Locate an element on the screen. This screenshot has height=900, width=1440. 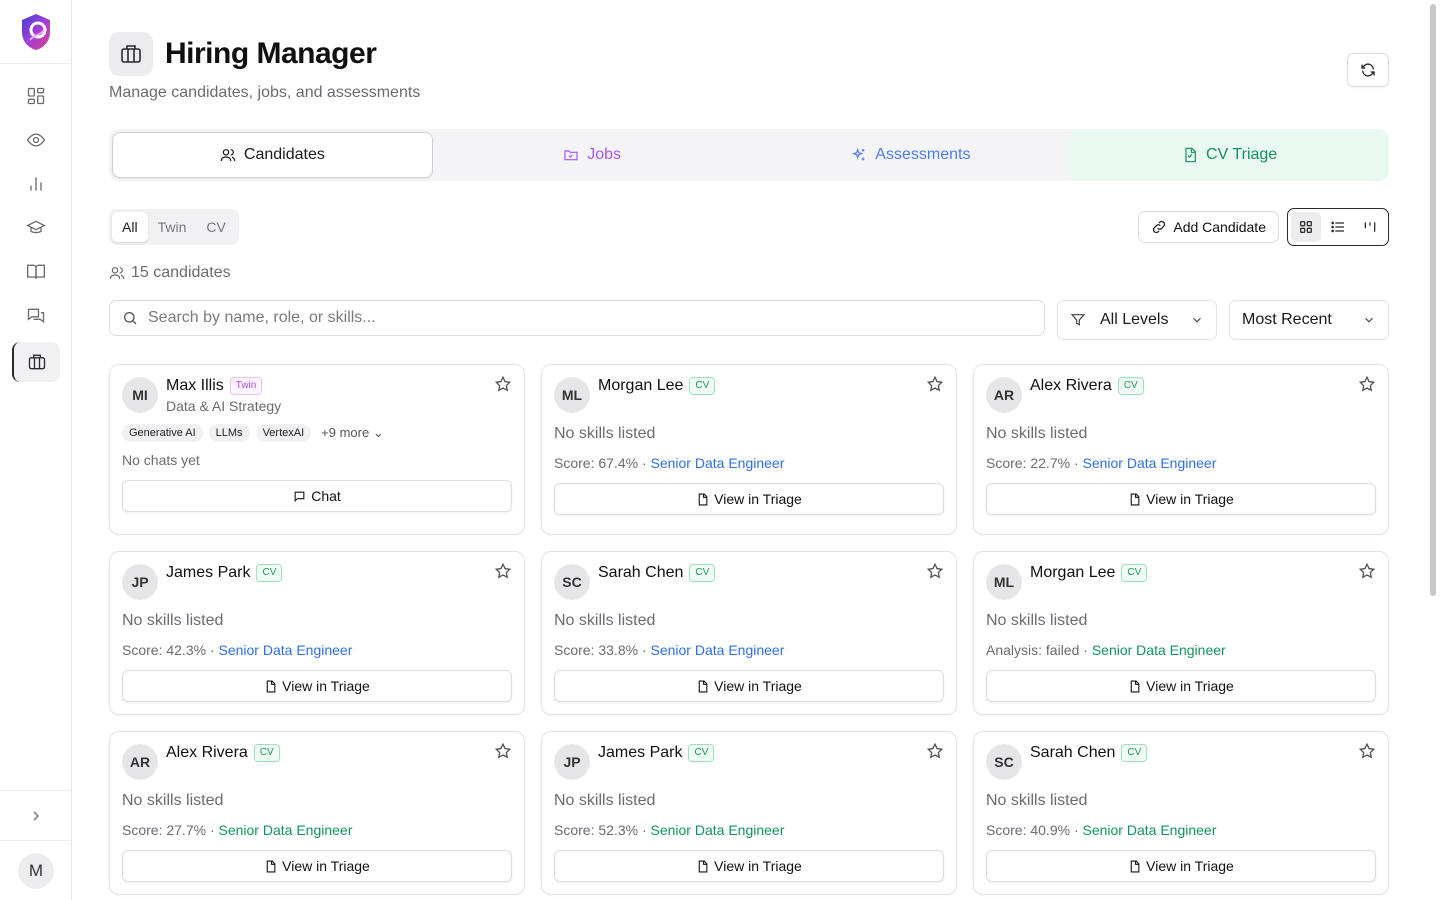
level-select: All Levels is located at coordinates (1137, 320).